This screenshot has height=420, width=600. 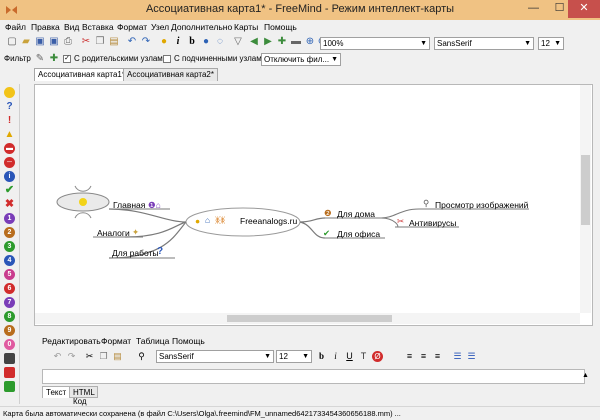 What do you see at coordinates (585, 190) in the screenshot?
I see `vertical-scroll-thumb` at bounding box center [585, 190].